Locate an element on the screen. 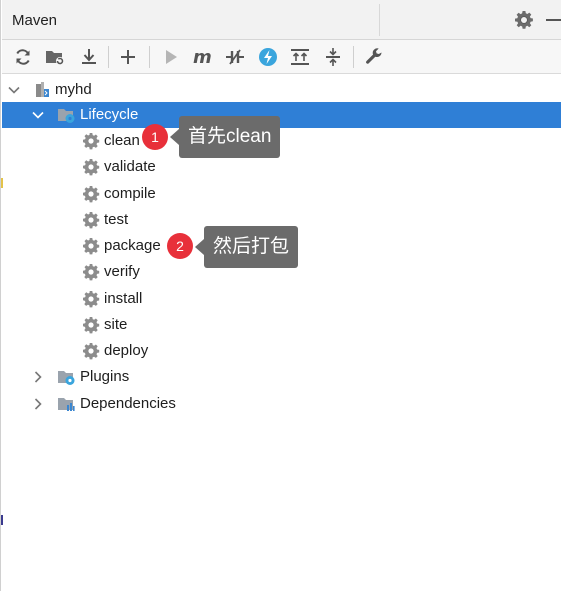 Image resolution: width=561 pixels, height=591 pixels. dependencies-label: Dependencies is located at coordinates (128, 403).